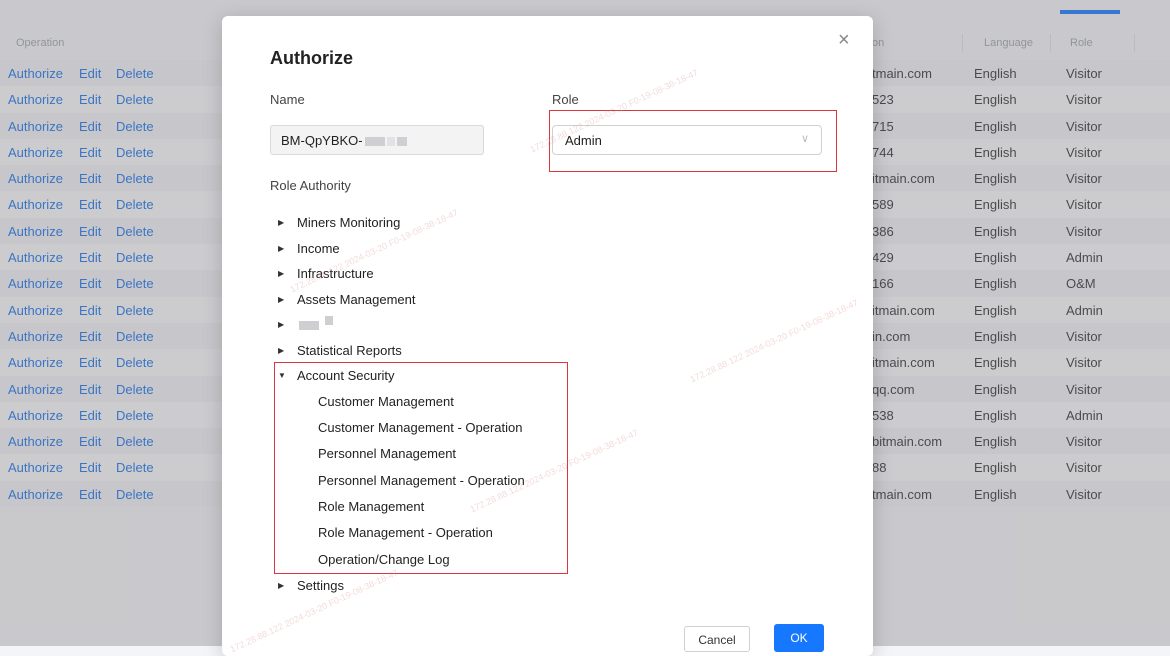  What do you see at coordinates (438, 586) in the screenshot?
I see `tree-node: ▶ Settings` at bounding box center [438, 586].